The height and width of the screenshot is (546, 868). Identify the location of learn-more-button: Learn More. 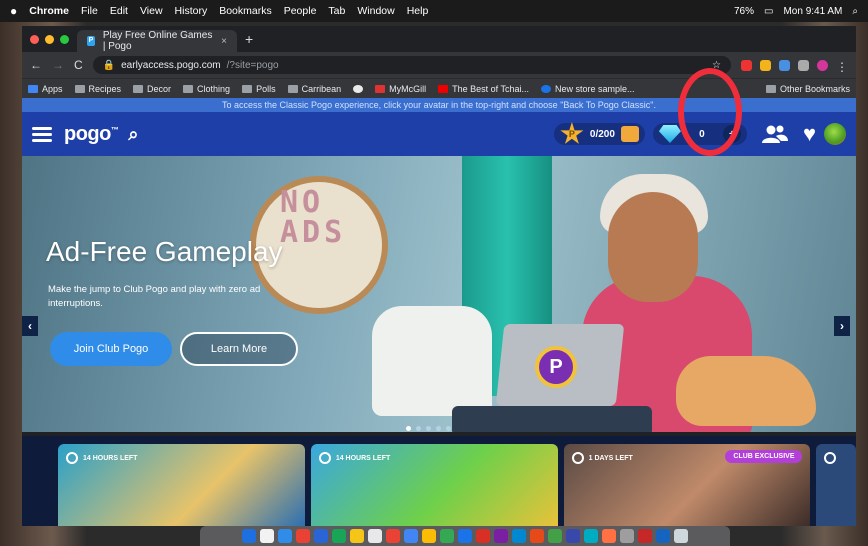
(239, 349).